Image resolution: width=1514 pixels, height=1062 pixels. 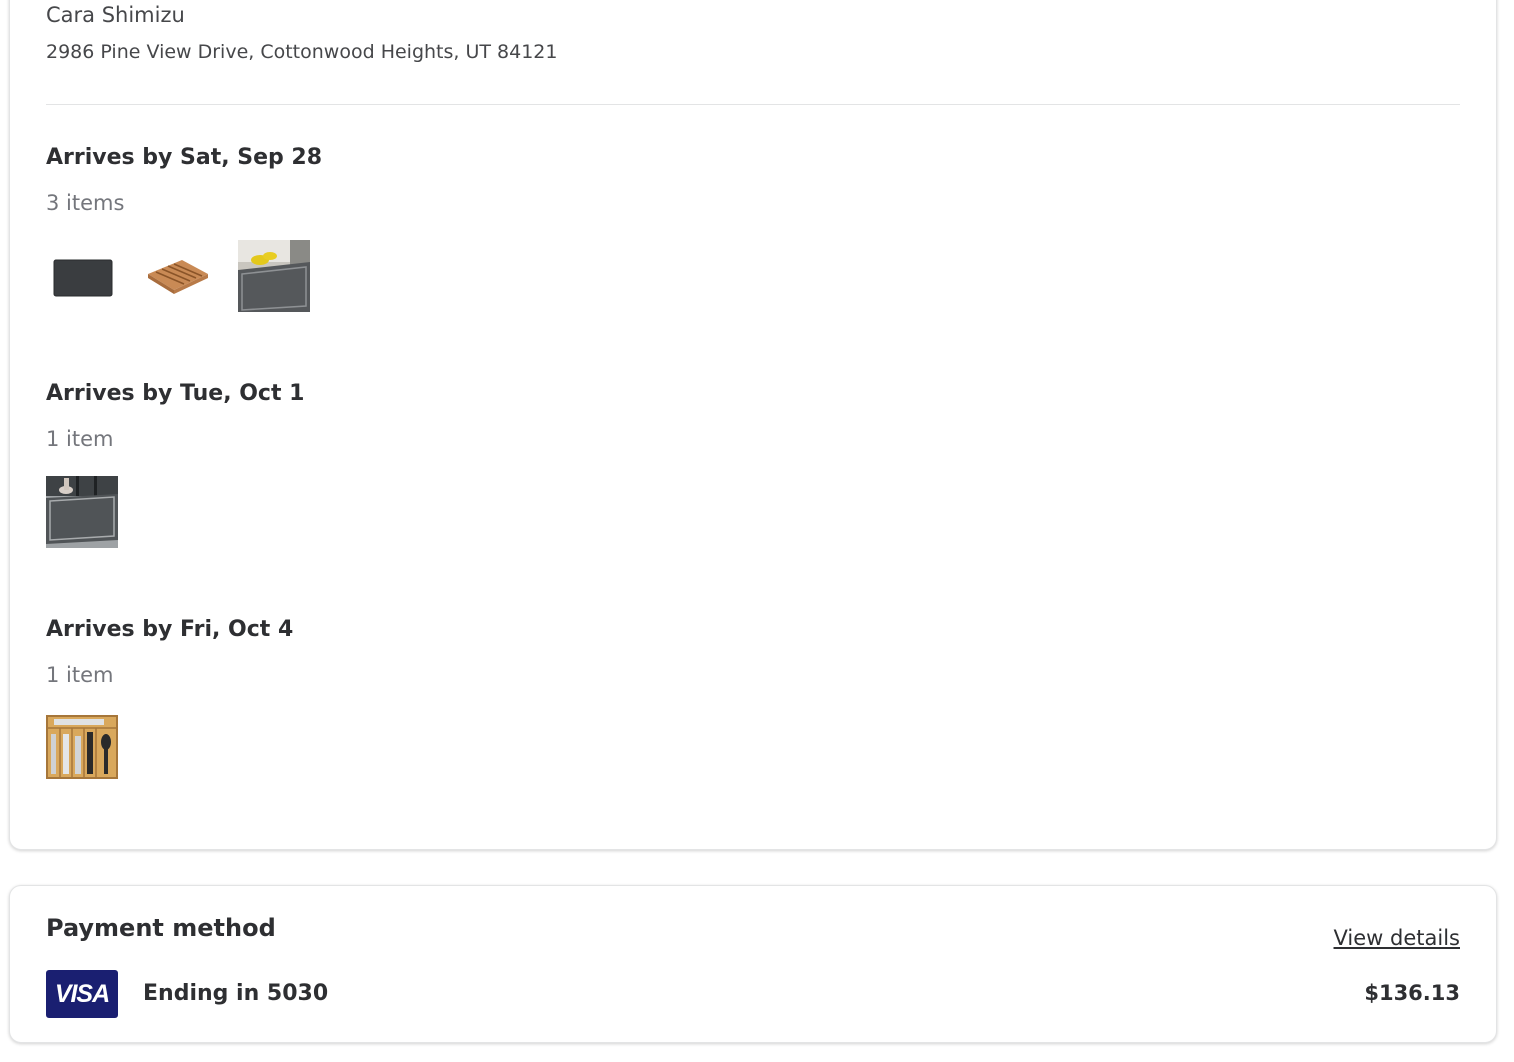 What do you see at coordinates (161, 928) in the screenshot?
I see `payment-method-title: Payment method` at bounding box center [161, 928].